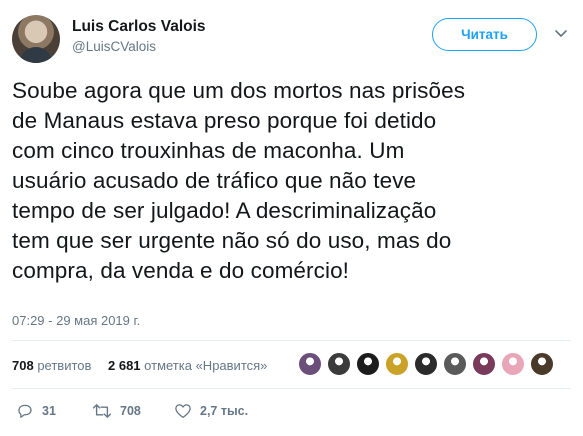 Image resolution: width=583 pixels, height=436 pixels. I want to click on retweet-count: 708, so click(130, 411).